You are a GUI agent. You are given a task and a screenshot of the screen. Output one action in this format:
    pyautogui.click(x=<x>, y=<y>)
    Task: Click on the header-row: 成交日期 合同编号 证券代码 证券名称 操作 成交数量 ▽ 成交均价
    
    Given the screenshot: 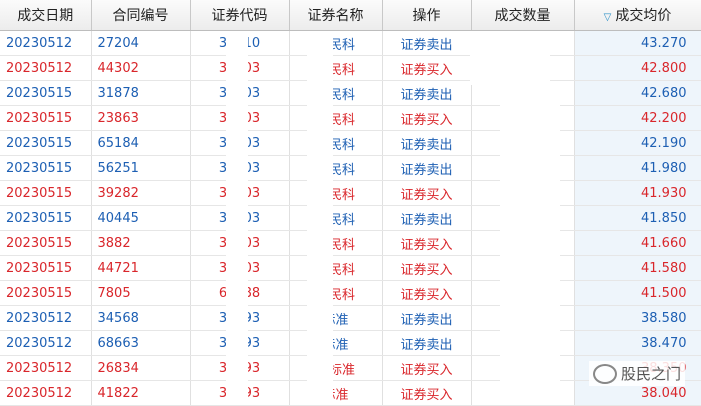 What is the action you would take?
    pyautogui.click(x=350, y=15)
    